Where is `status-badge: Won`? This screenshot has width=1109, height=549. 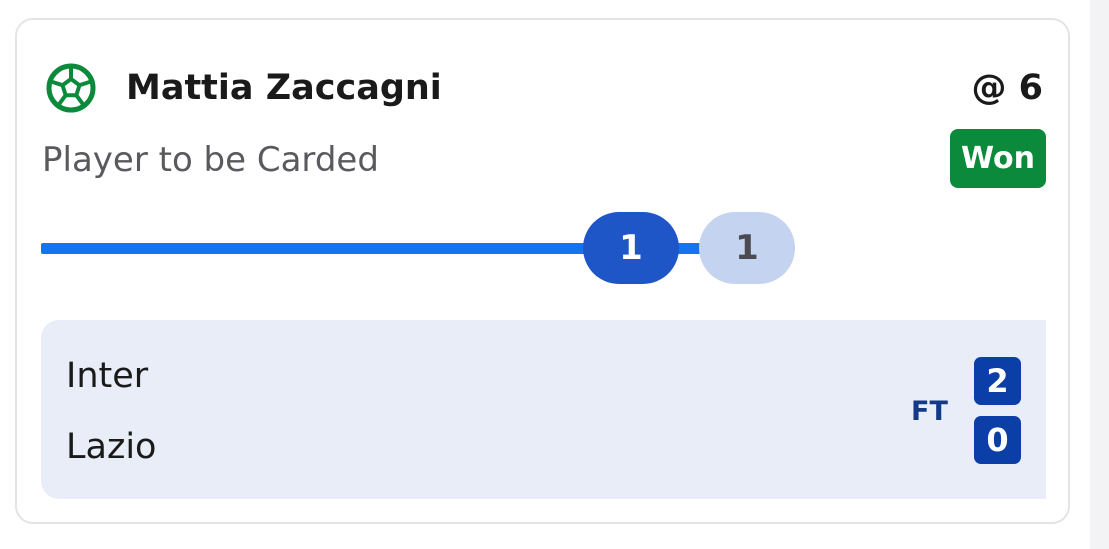
status-badge: Won is located at coordinates (998, 158).